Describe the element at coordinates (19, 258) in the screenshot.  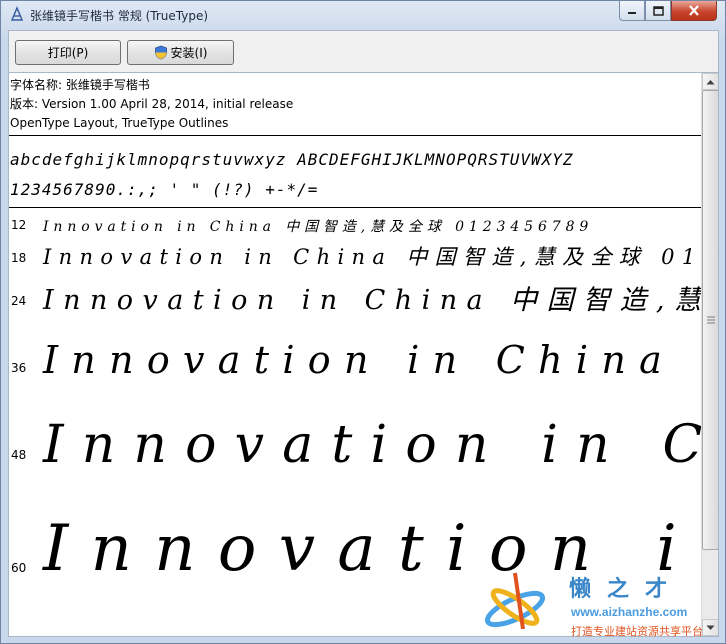
I see `sample-size-label: 18` at that location.